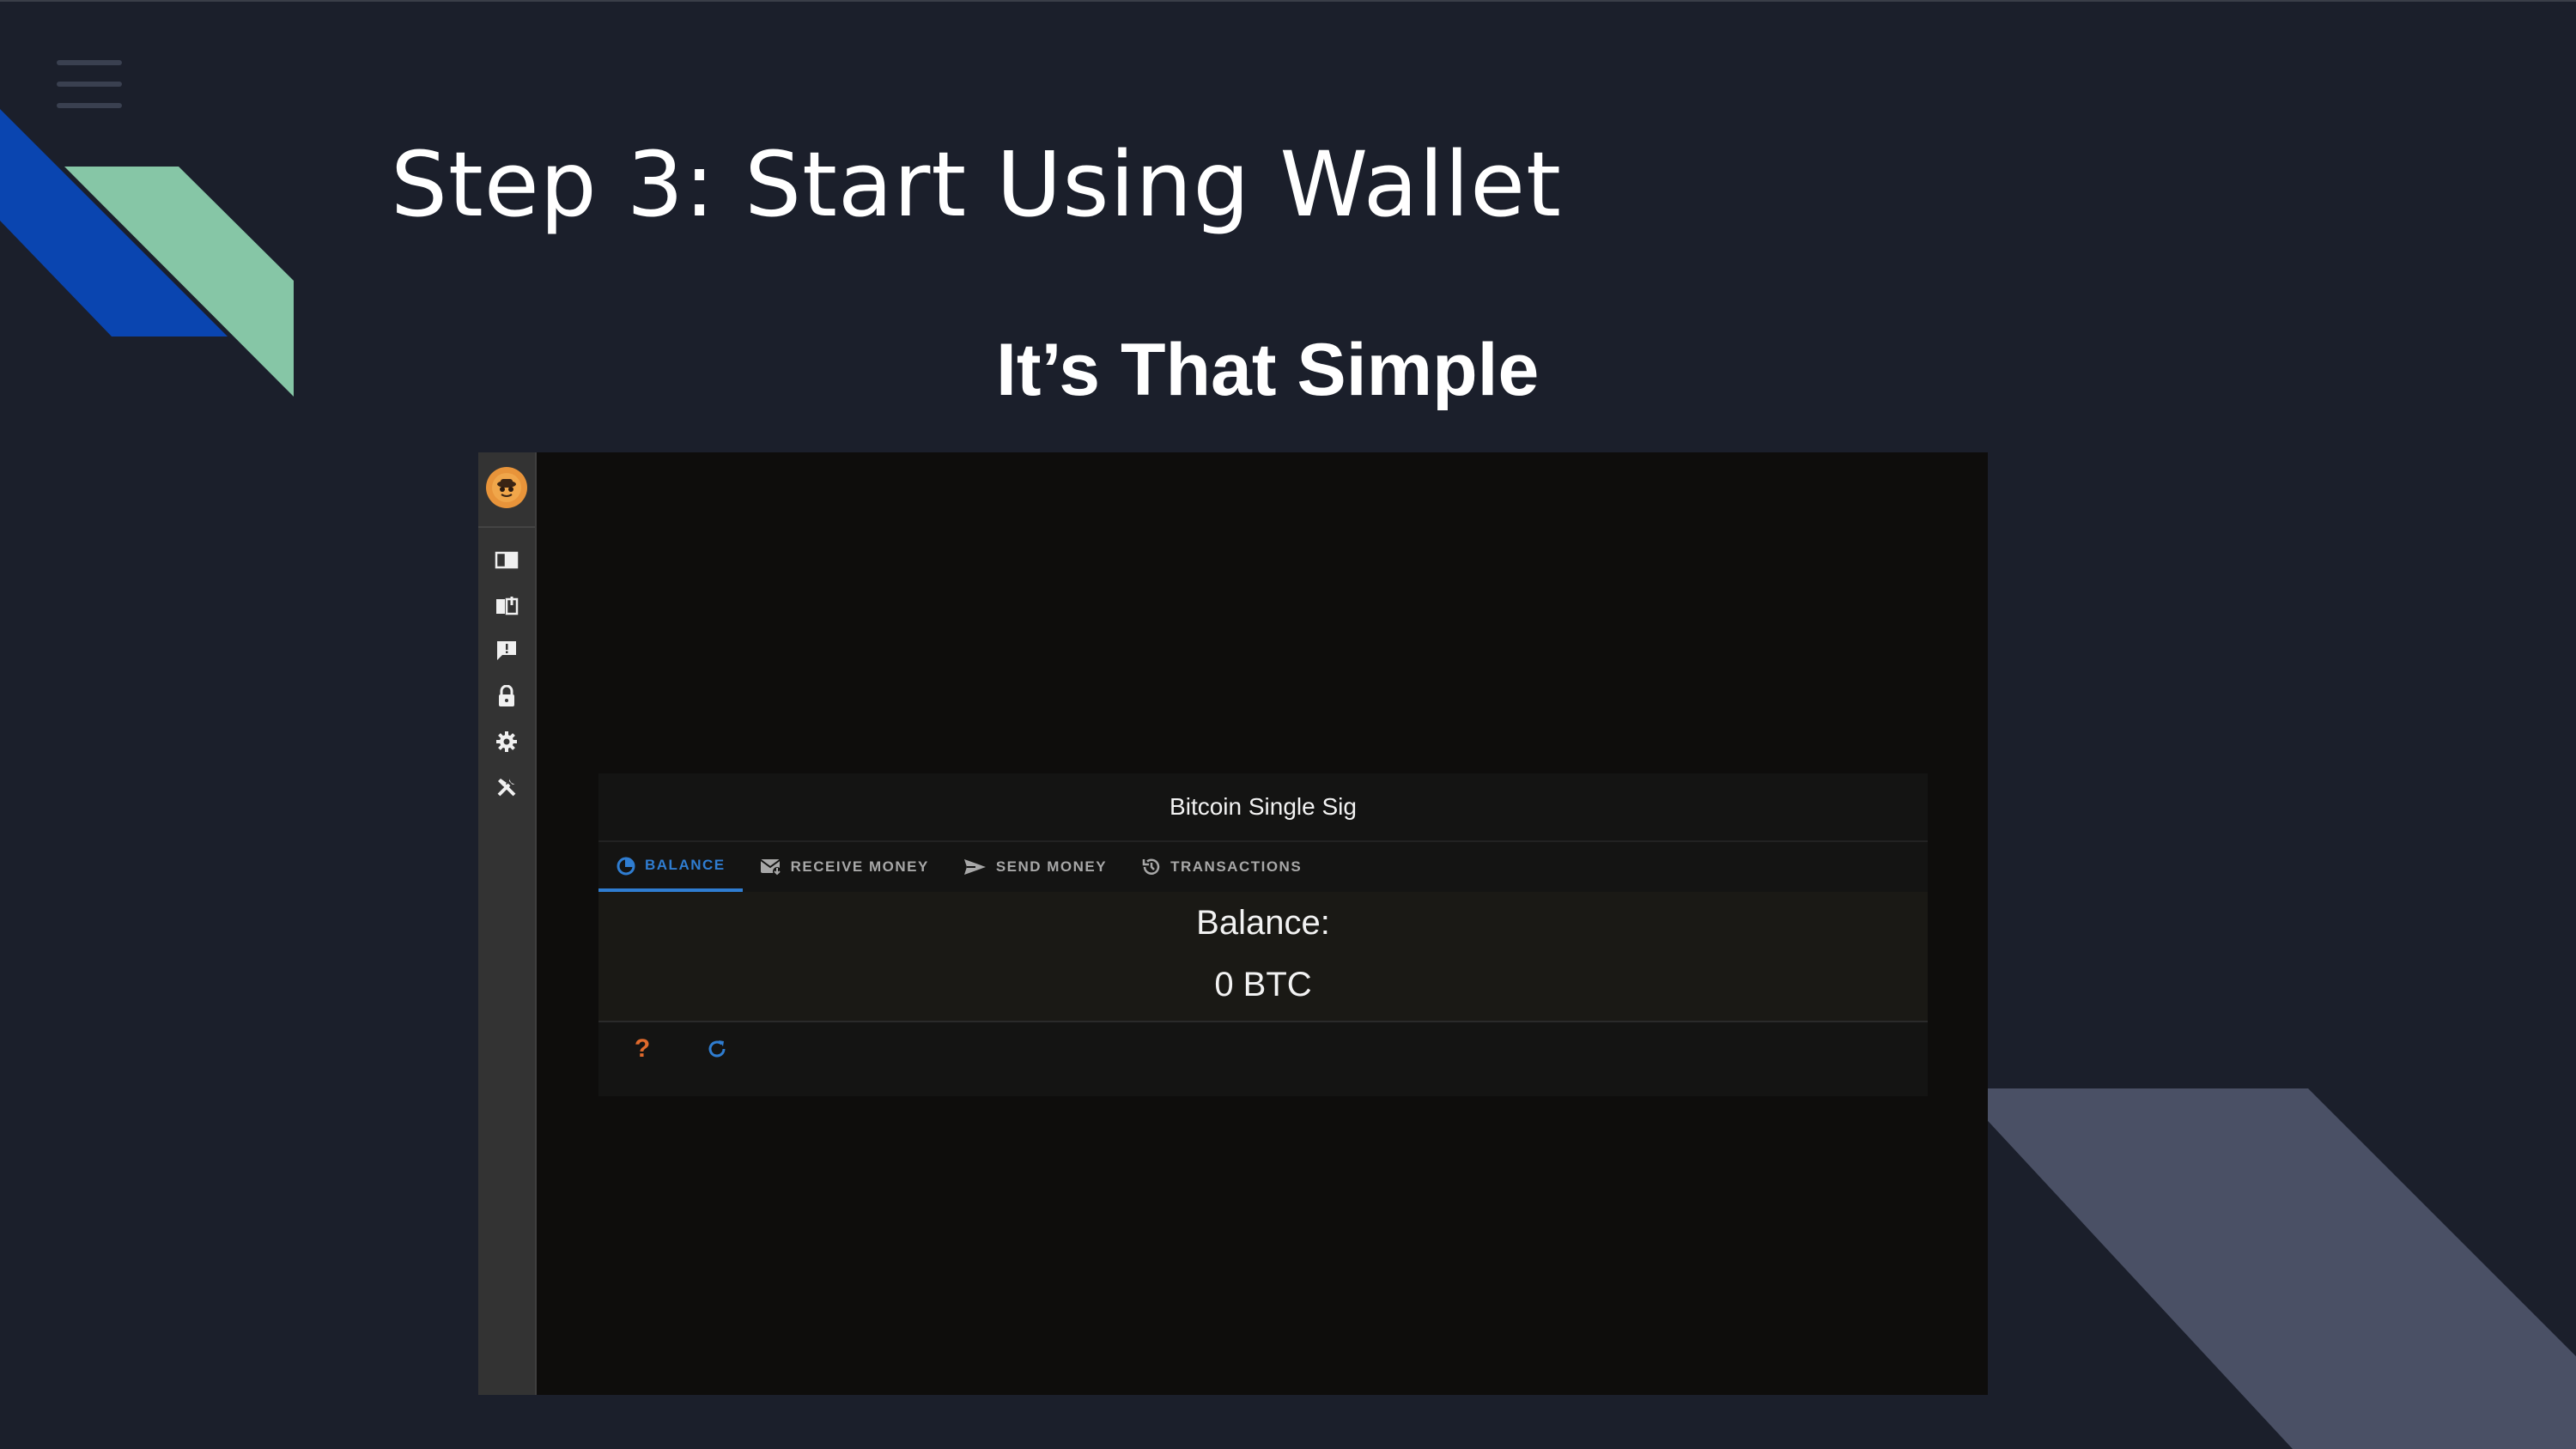  Describe the element at coordinates (1236, 866) in the screenshot. I see `tab-transactions-label: TRANSACTIONS` at that location.